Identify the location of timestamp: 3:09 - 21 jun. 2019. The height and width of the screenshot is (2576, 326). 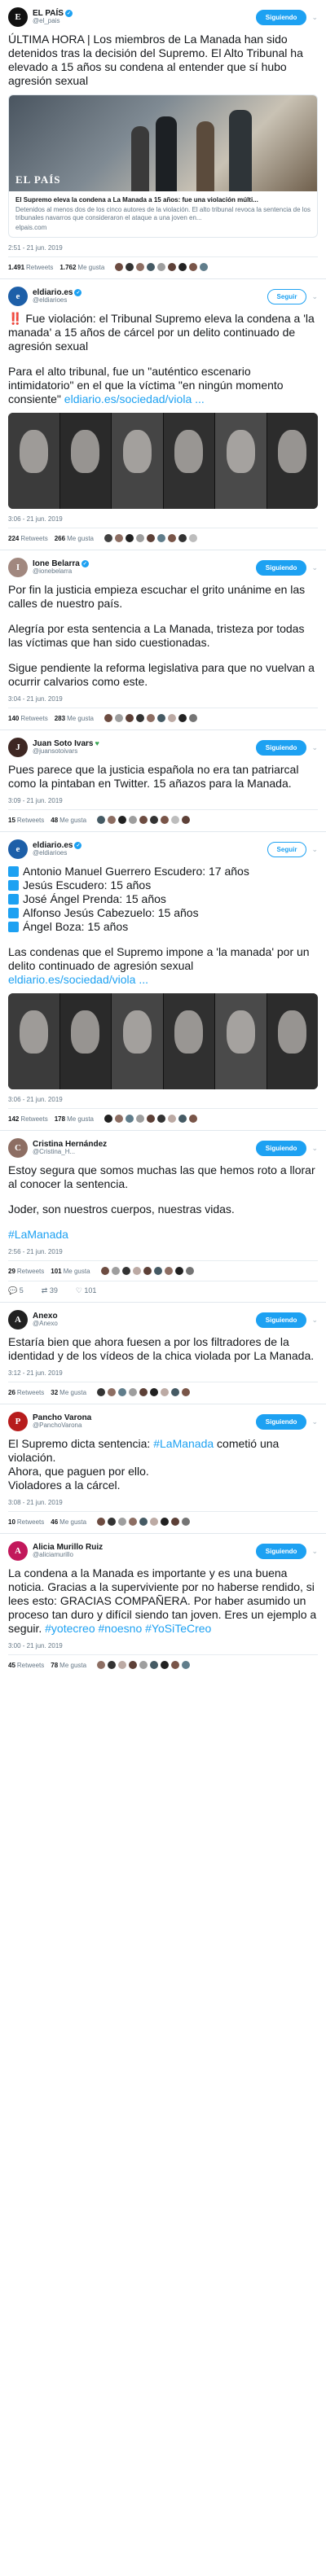
(163, 800).